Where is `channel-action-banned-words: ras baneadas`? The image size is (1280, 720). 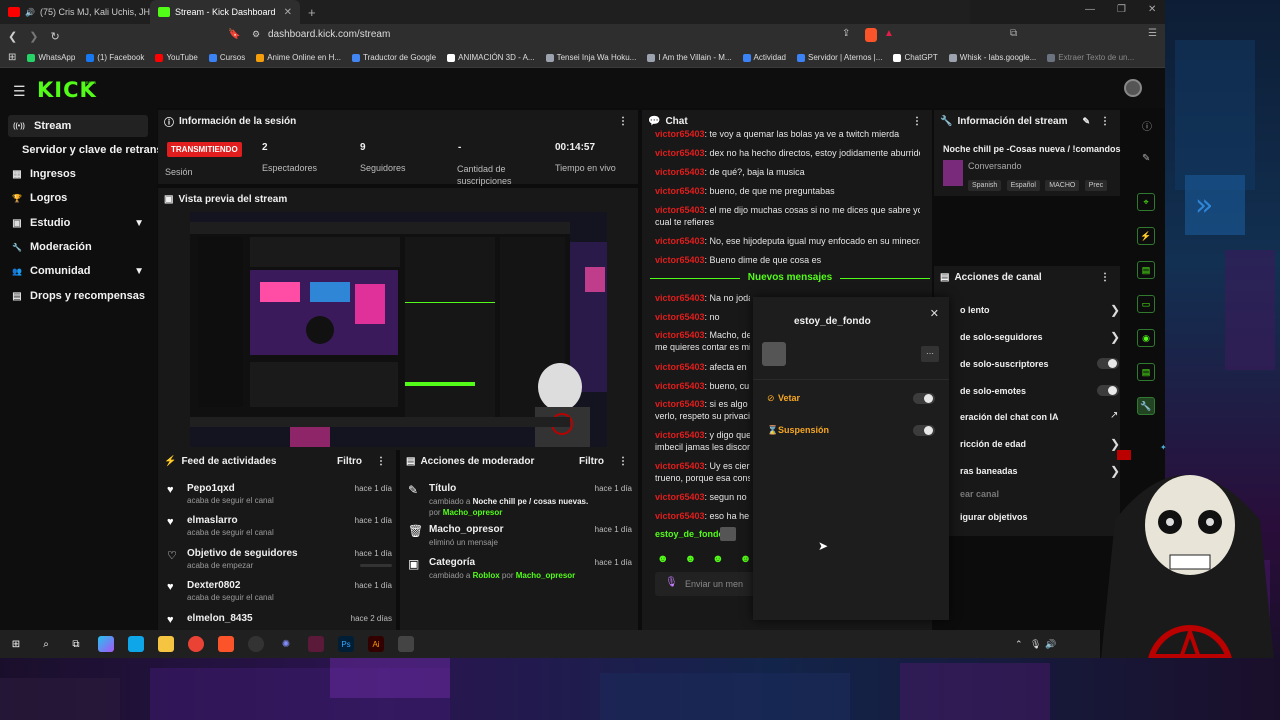
channel-action-banned-words: ras baneadas is located at coordinates (989, 471).